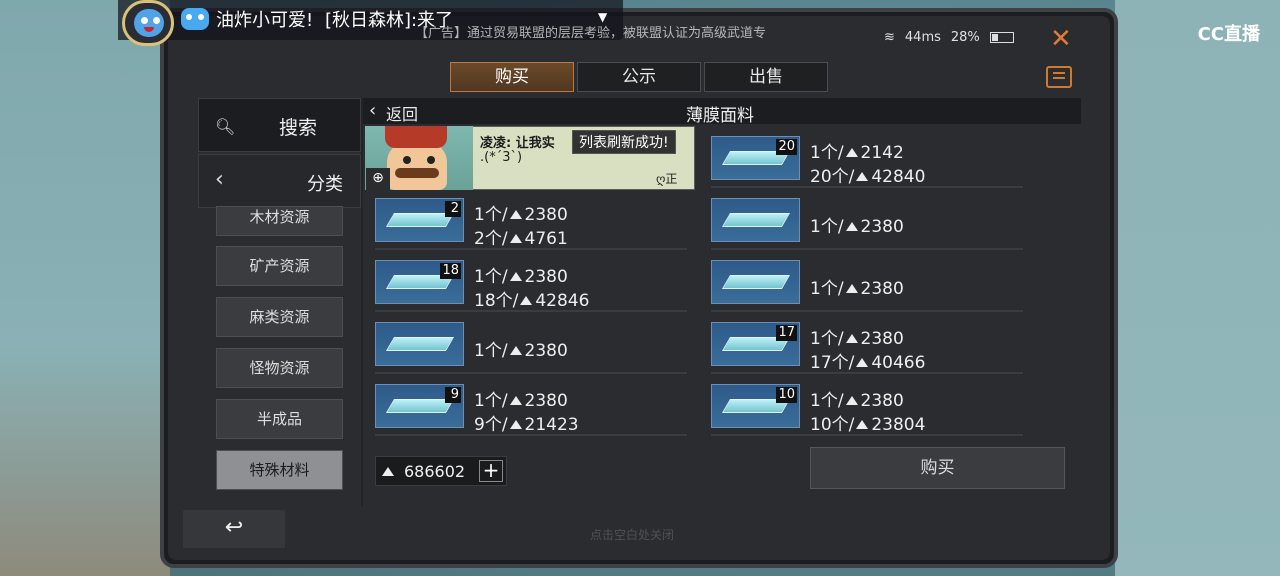  What do you see at coordinates (786, 395) in the screenshot?
I see `quantity-badge: 10` at bounding box center [786, 395].